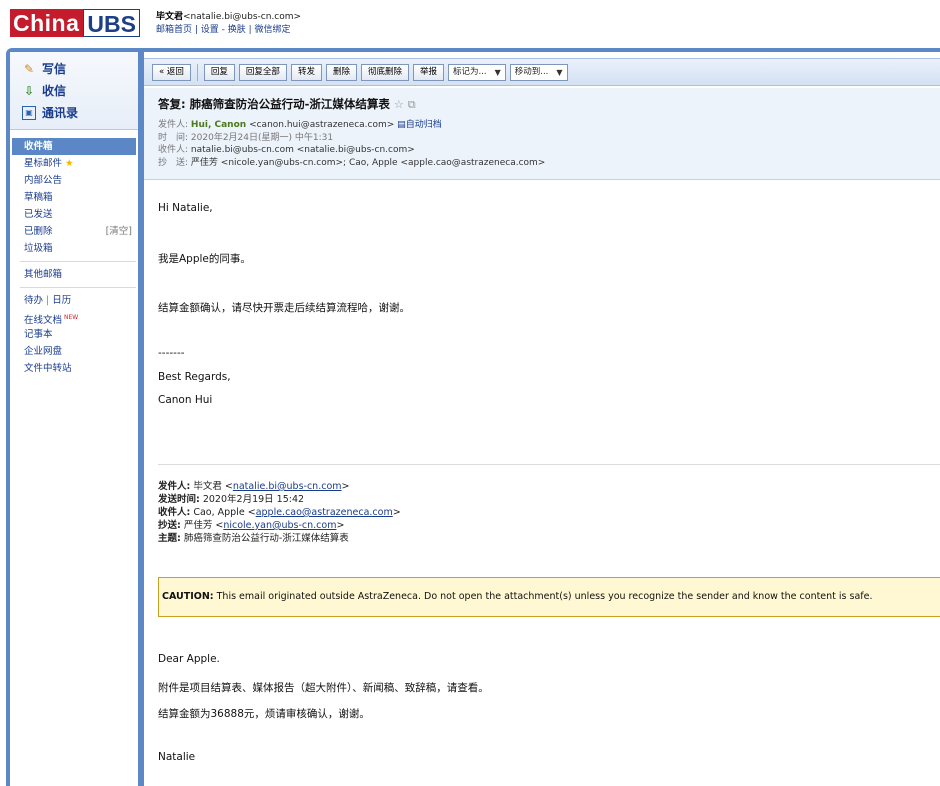 This screenshot has width=940, height=786. Describe the element at coordinates (173, 137) in the screenshot. I see `time-label: 时 间:` at that location.